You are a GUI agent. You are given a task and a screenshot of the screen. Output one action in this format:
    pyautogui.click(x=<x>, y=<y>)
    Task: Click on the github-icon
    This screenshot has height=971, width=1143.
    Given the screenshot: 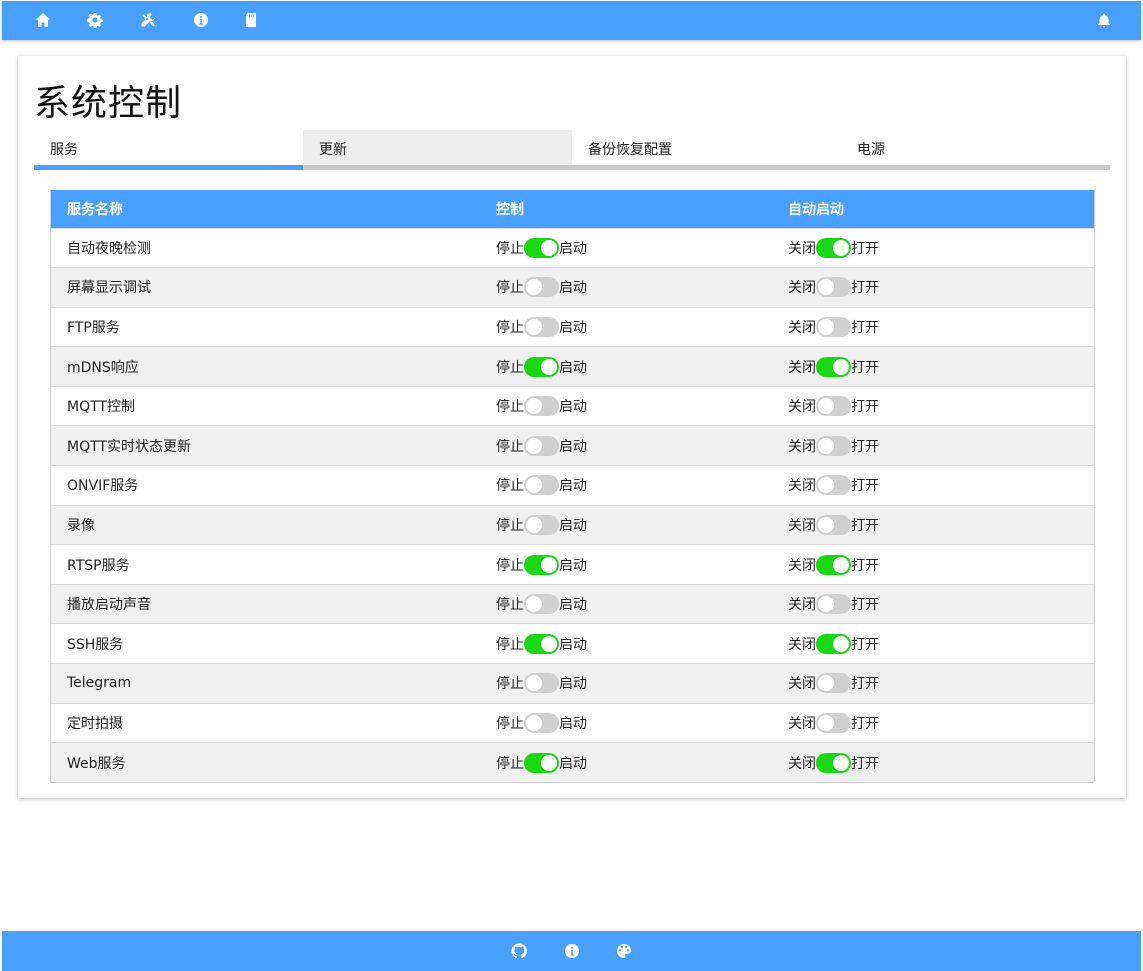 What is the action you would take?
    pyautogui.click(x=519, y=951)
    